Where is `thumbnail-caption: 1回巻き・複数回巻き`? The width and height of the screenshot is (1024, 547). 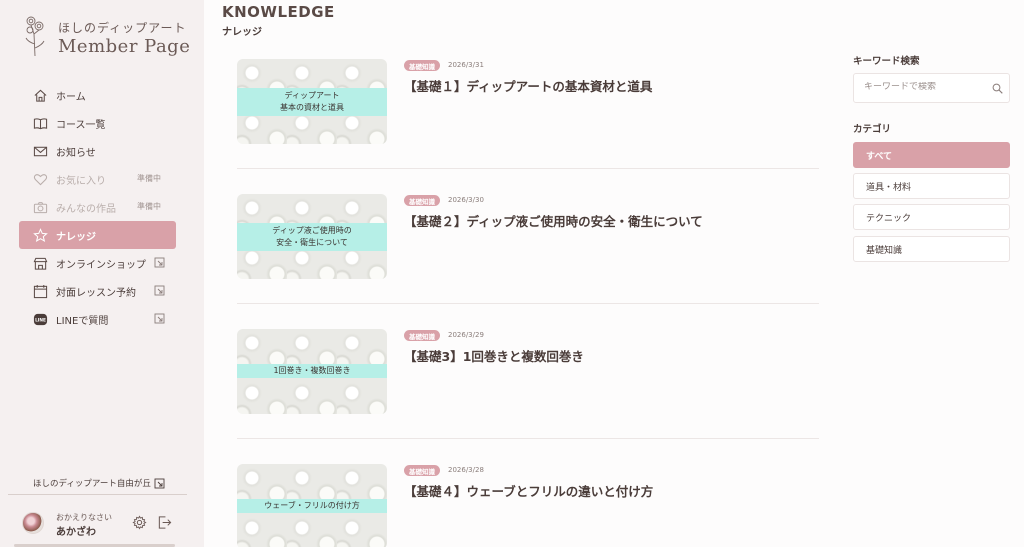 thumbnail-caption: 1回巻き・複数回巻き is located at coordinates (312, 371).